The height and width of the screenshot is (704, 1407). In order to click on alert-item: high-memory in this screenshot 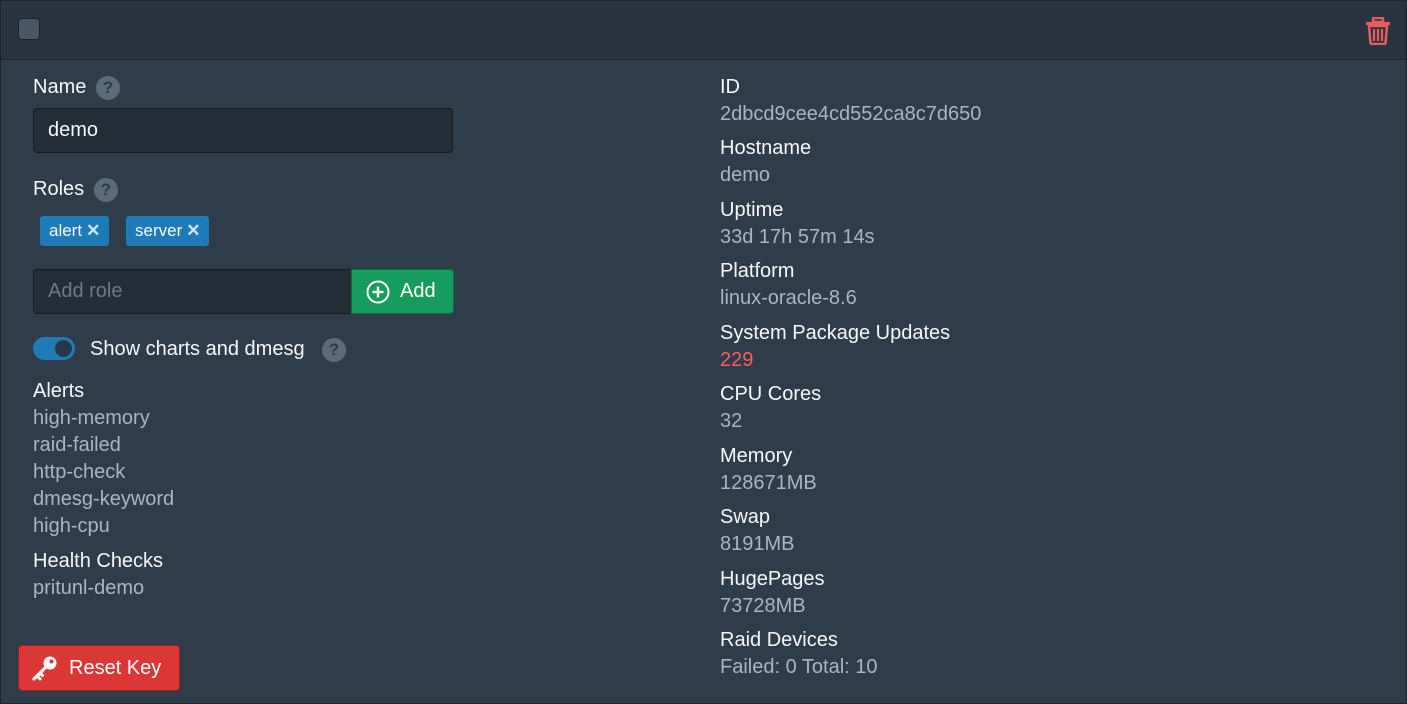, I will do `click(91, 418)`.